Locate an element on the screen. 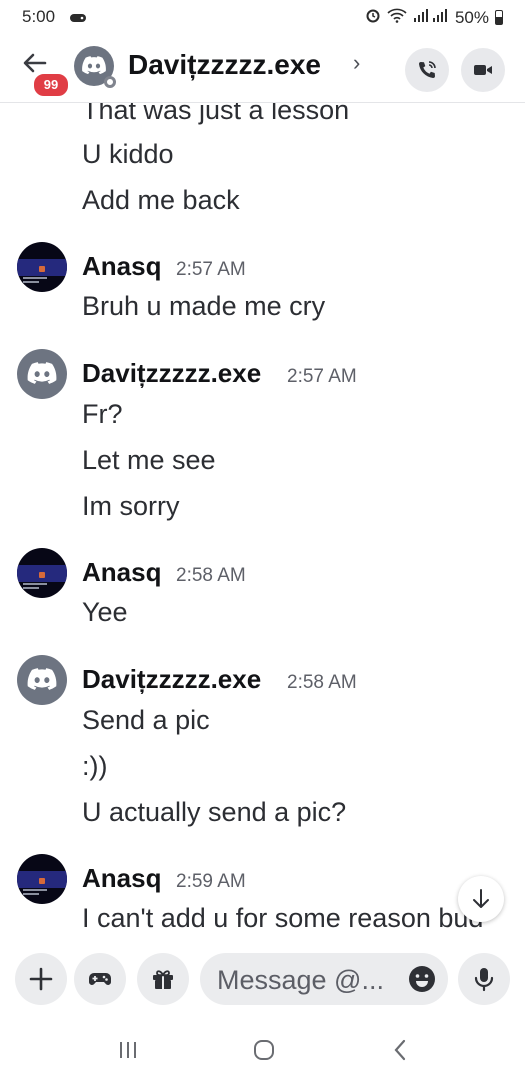 The width and height of the screenshot is (525, 1080). plus-icon is located at coordinates (41, 979).